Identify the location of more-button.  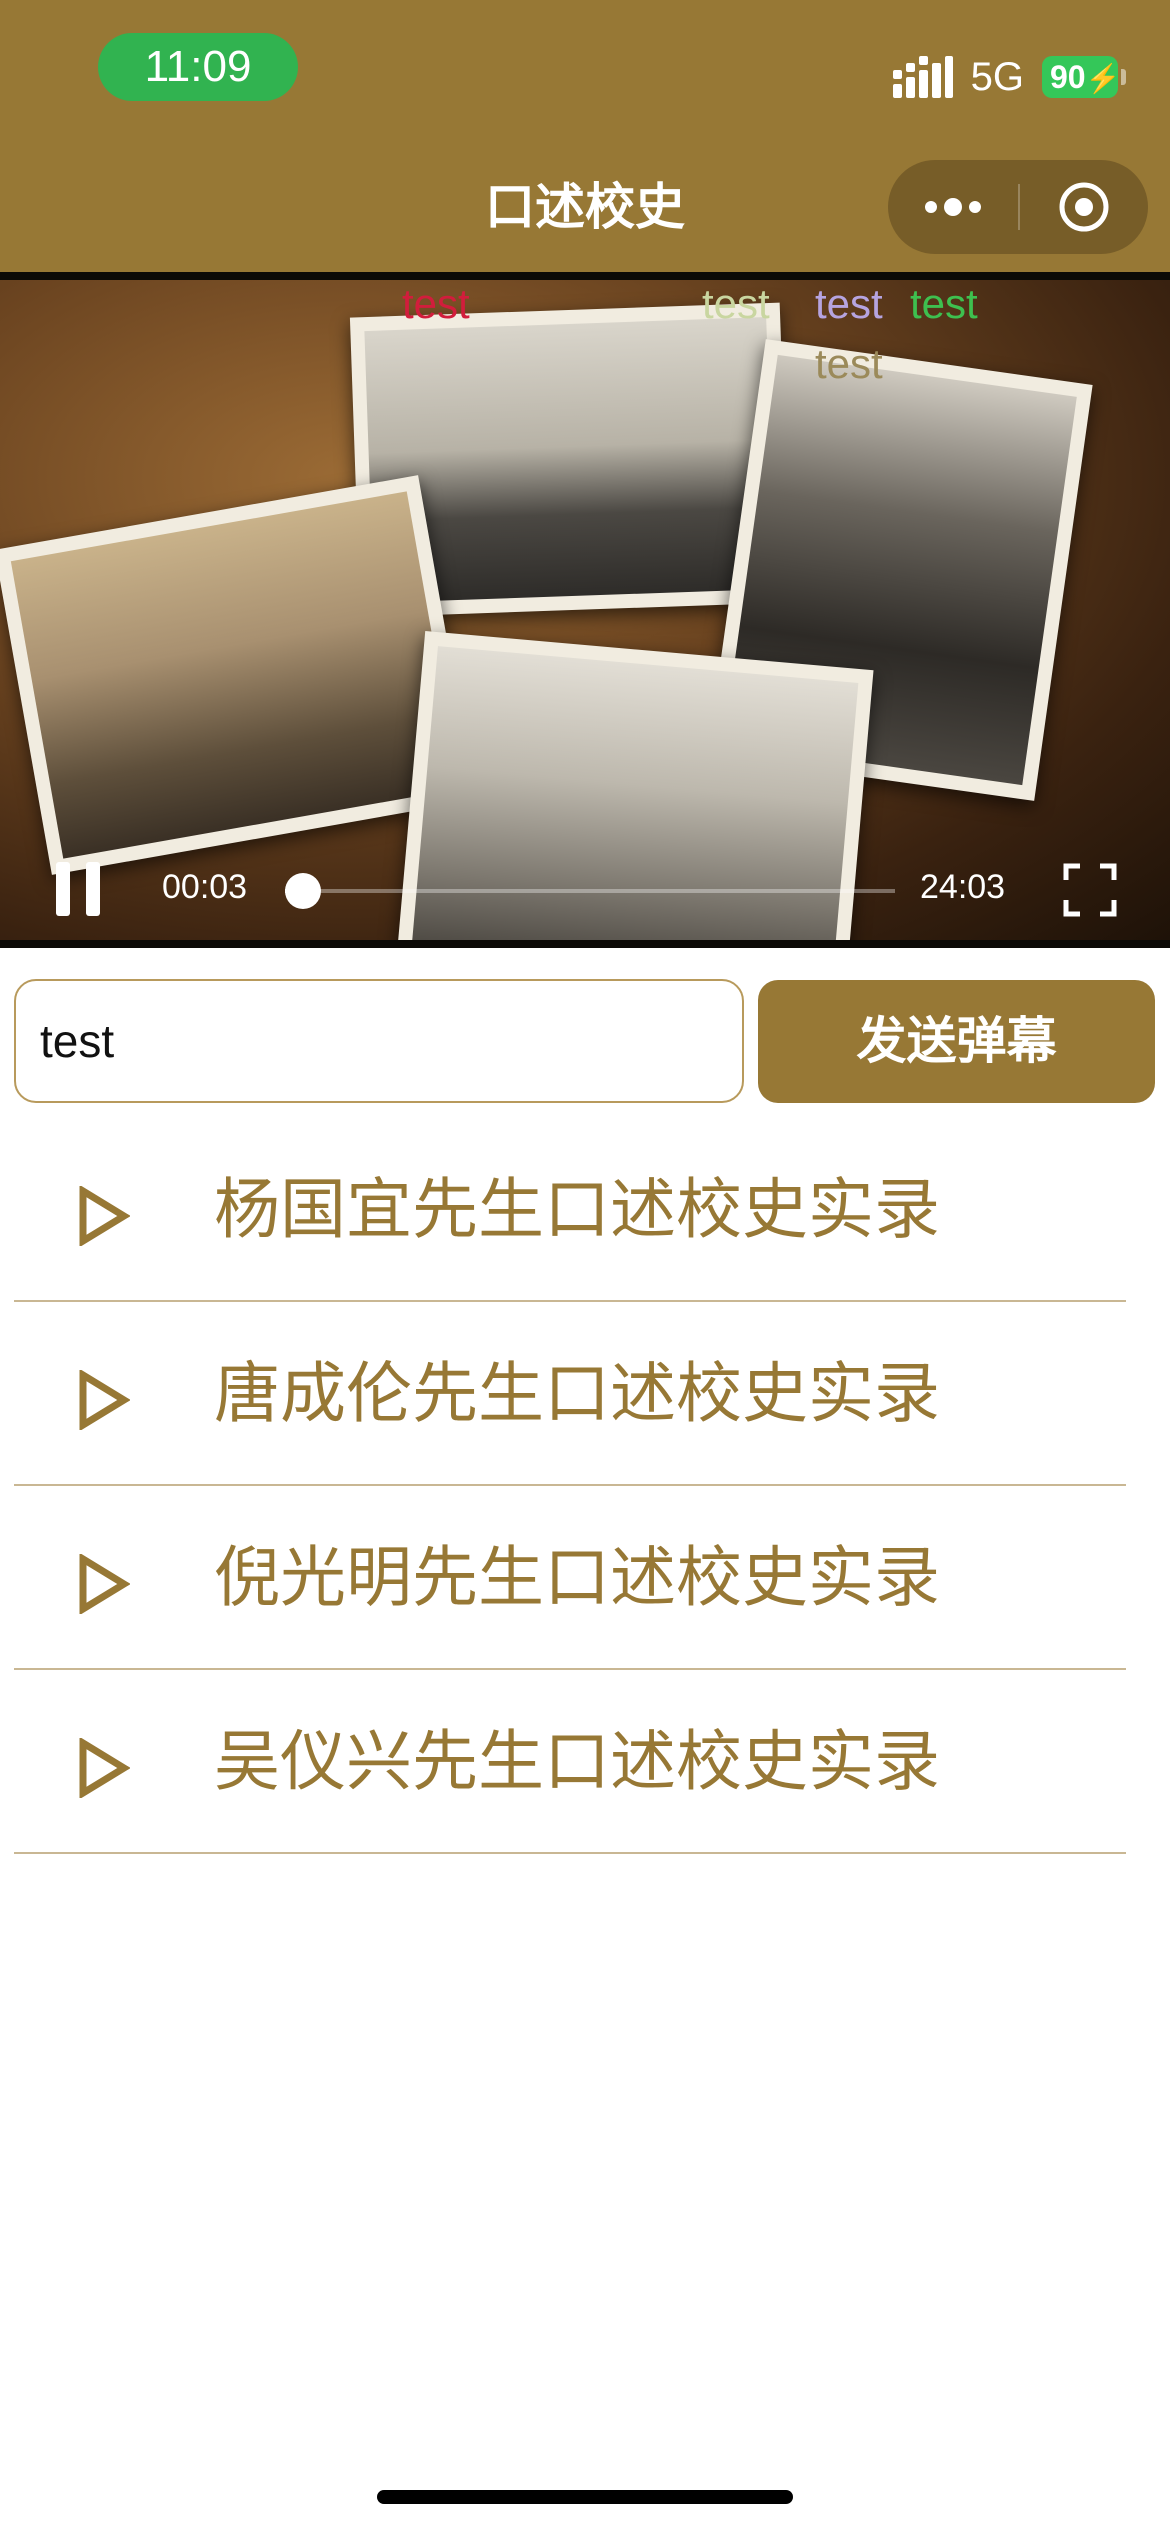
(953, 207).